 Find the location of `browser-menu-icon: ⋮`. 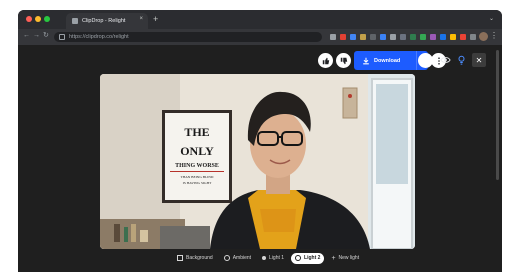

browser-menu-icon: ⋮ is located at coordinates (494, 36).